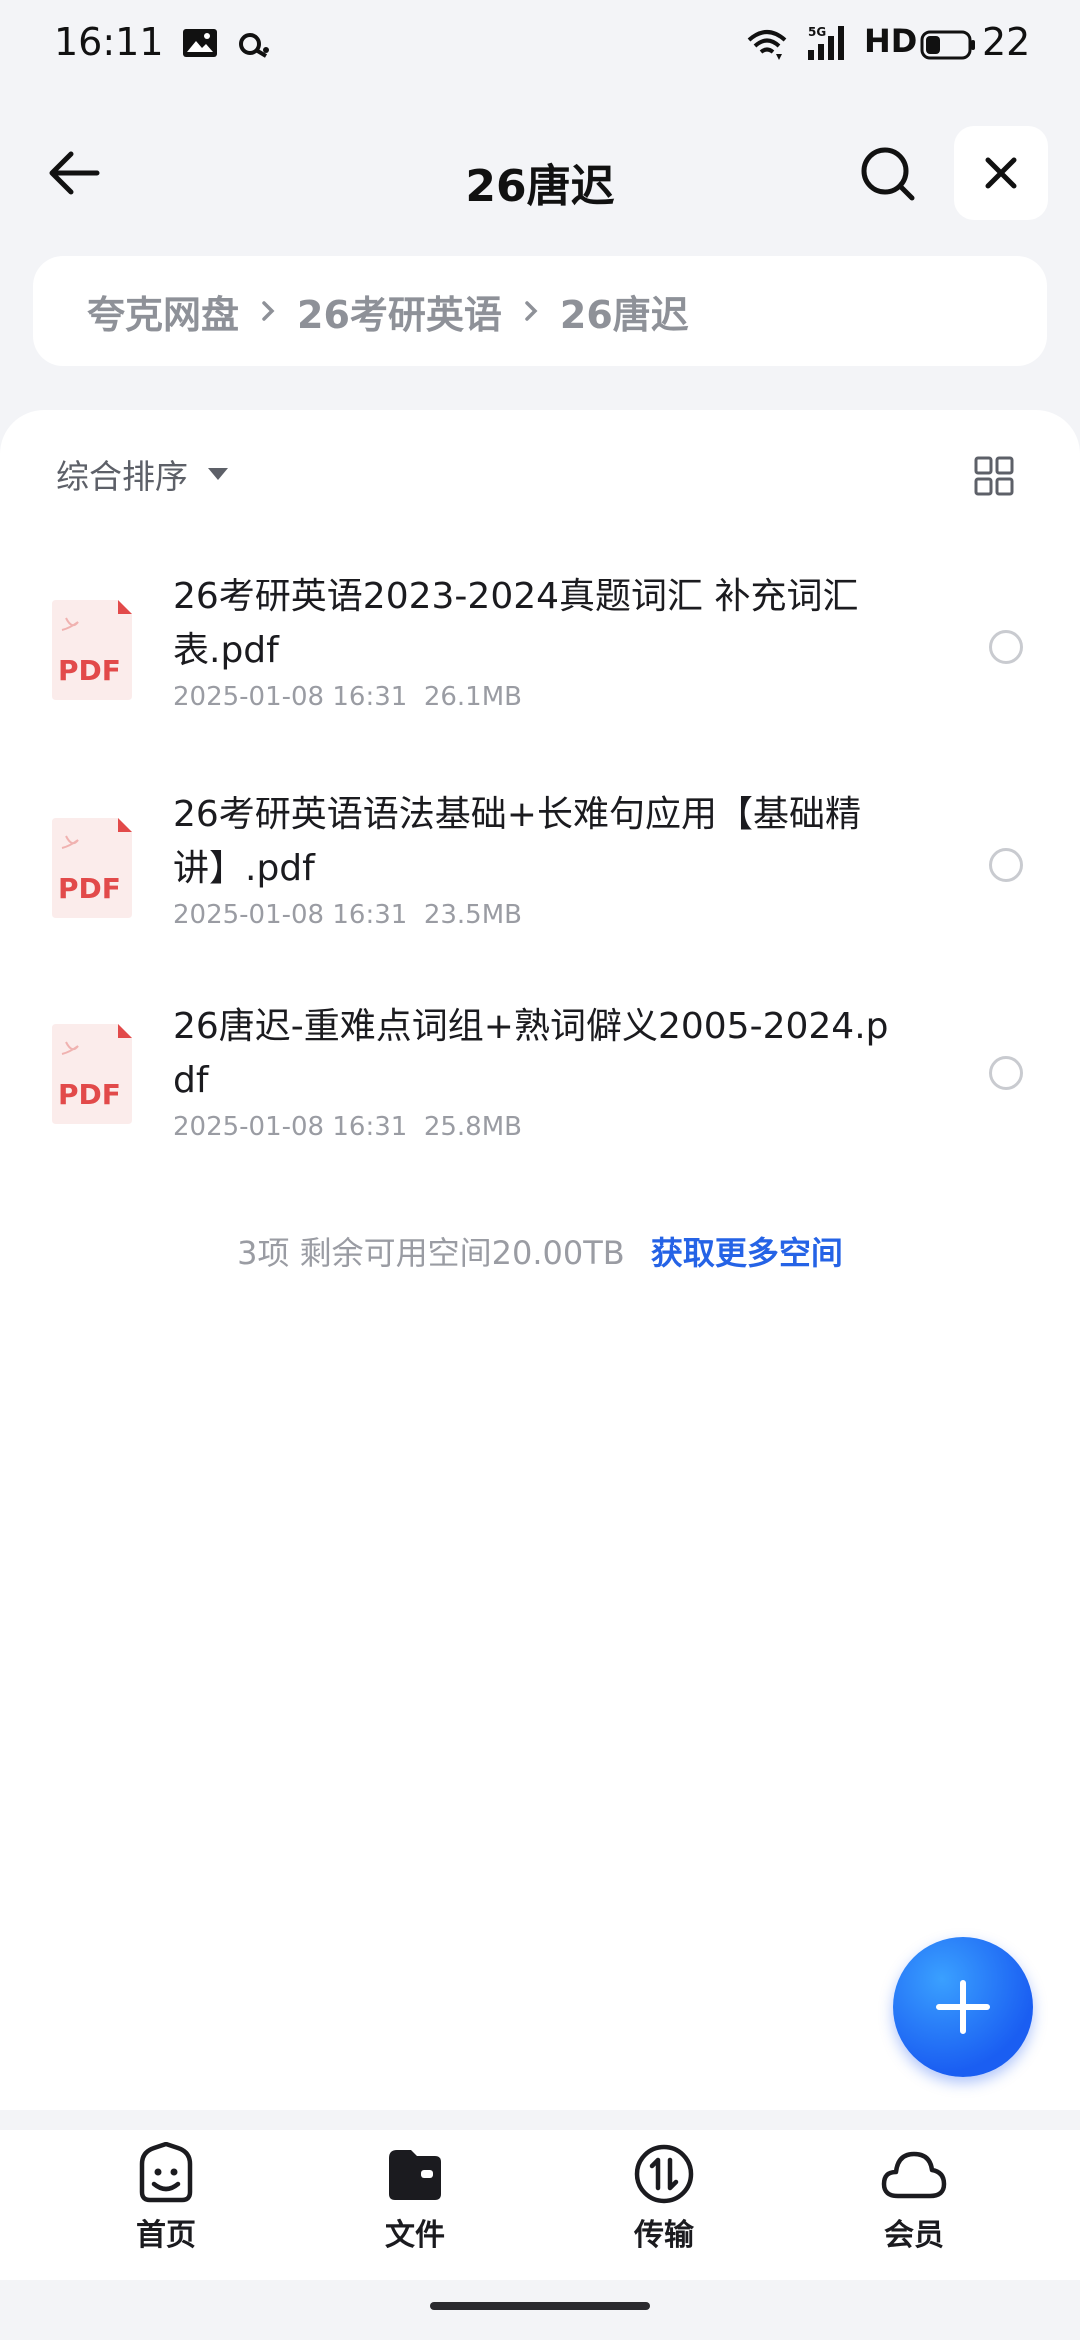  What do you see at coordinates (122, 476) in the screenshot?
I see `sort-label: 综合排序` at bounding box center [122, 476].